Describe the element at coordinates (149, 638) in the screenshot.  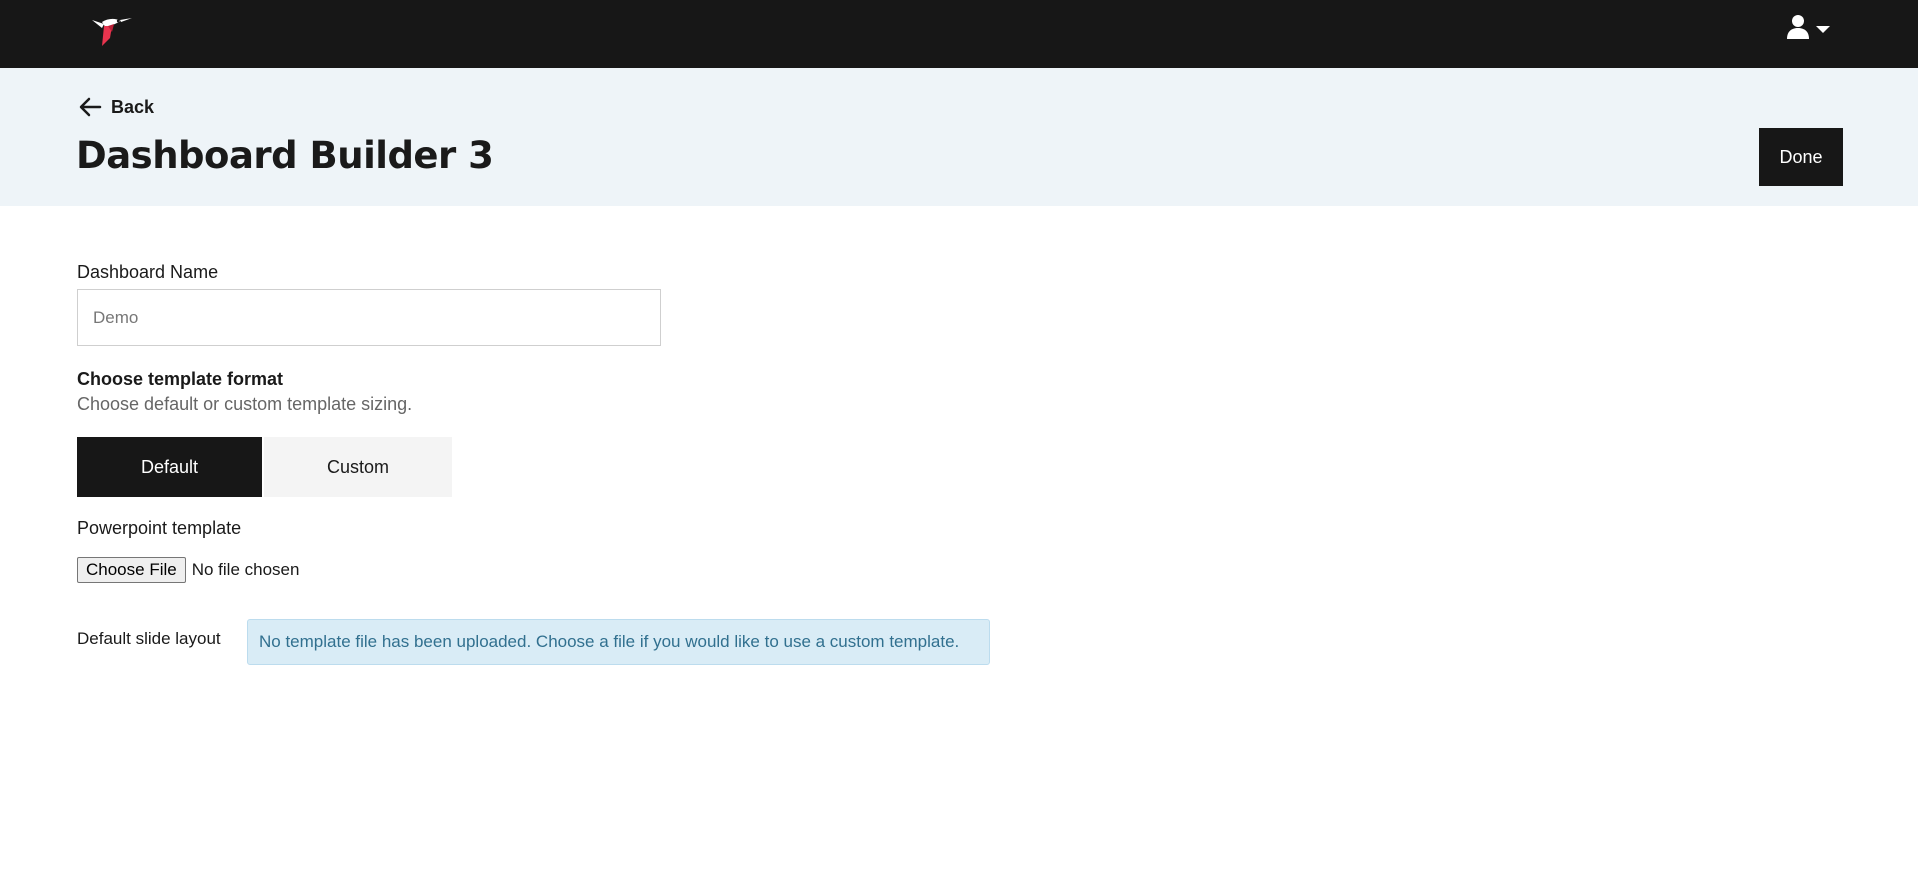
I see `default-slide-layout-label: Default slide layout` at that location.